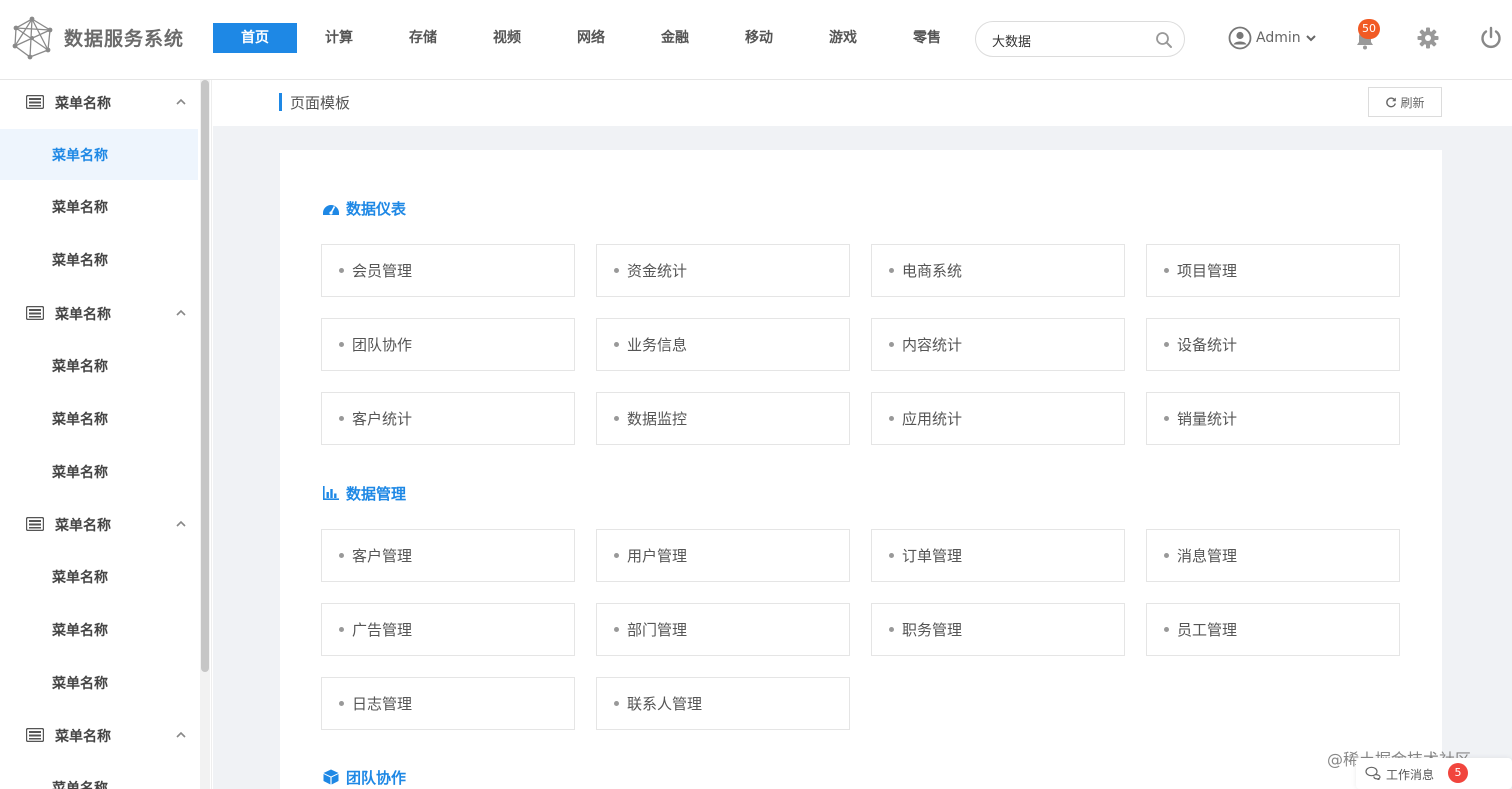  What do you see at coordinates (448, 555) in the screenshot?
I see `card-customer-management: 客户管理` at bounding box center [448, 555].